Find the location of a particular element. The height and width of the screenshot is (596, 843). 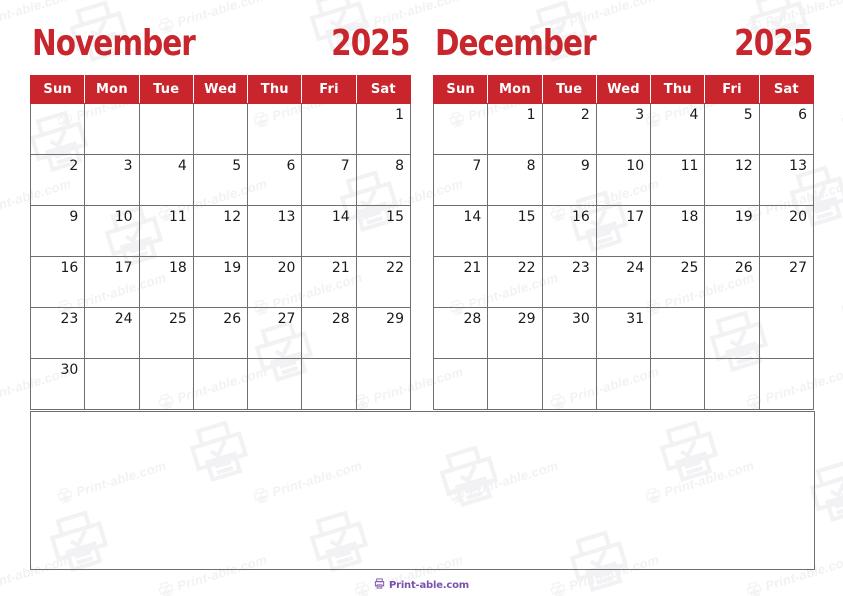

weekday-header-wed: Wed is located at coordinates (220, 89).